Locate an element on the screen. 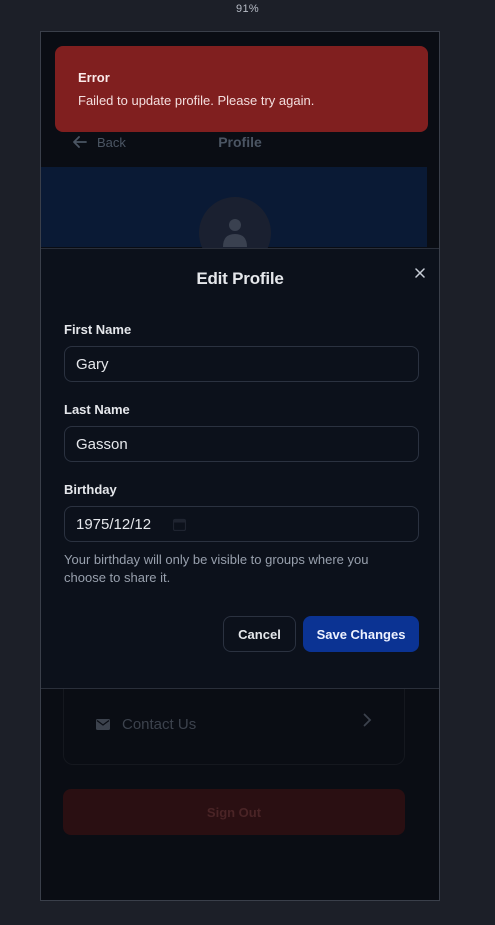  close-icon is located at coordinates (420, 273).